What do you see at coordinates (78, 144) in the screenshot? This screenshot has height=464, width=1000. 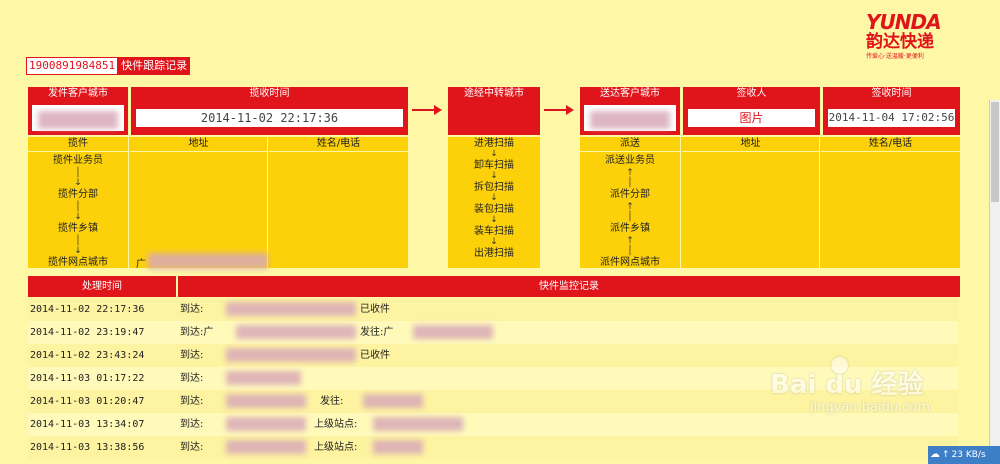 I see `pickup-label: 揽件` at bounding box center [78, 144].